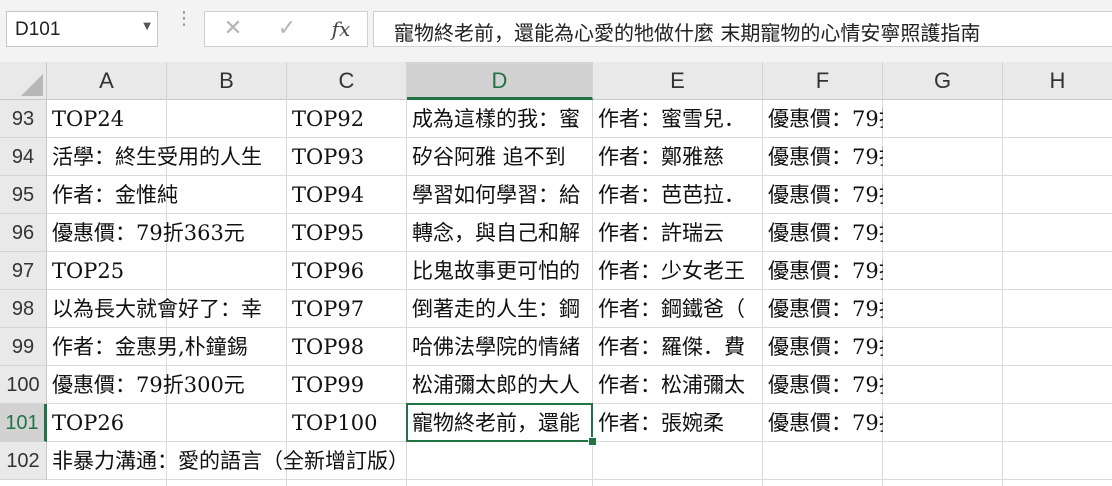 This screenshot has width=1112, height=486. I want to click on row-header-96: 96, so click(23, 233).